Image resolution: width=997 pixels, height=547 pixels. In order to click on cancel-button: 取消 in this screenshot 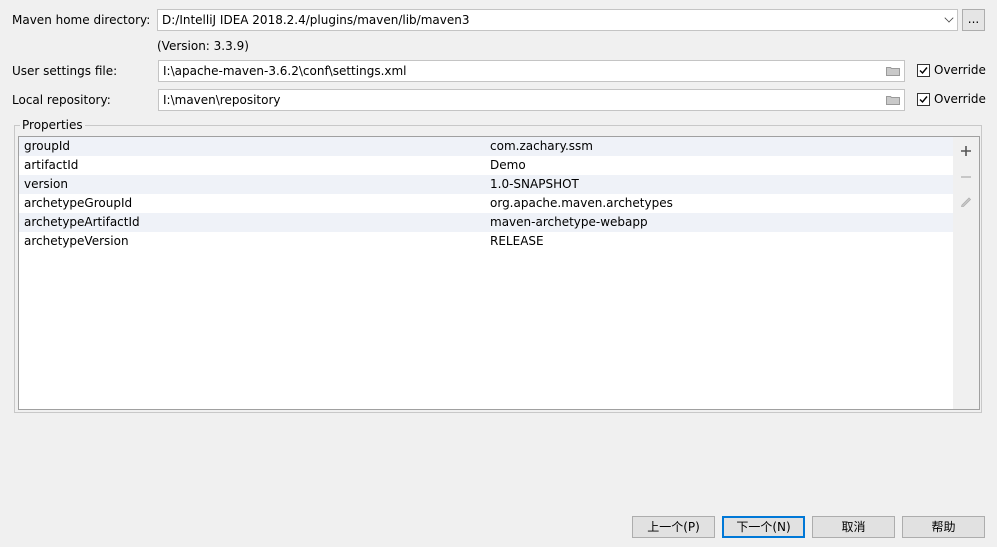, I will do `click(853, 527)`.